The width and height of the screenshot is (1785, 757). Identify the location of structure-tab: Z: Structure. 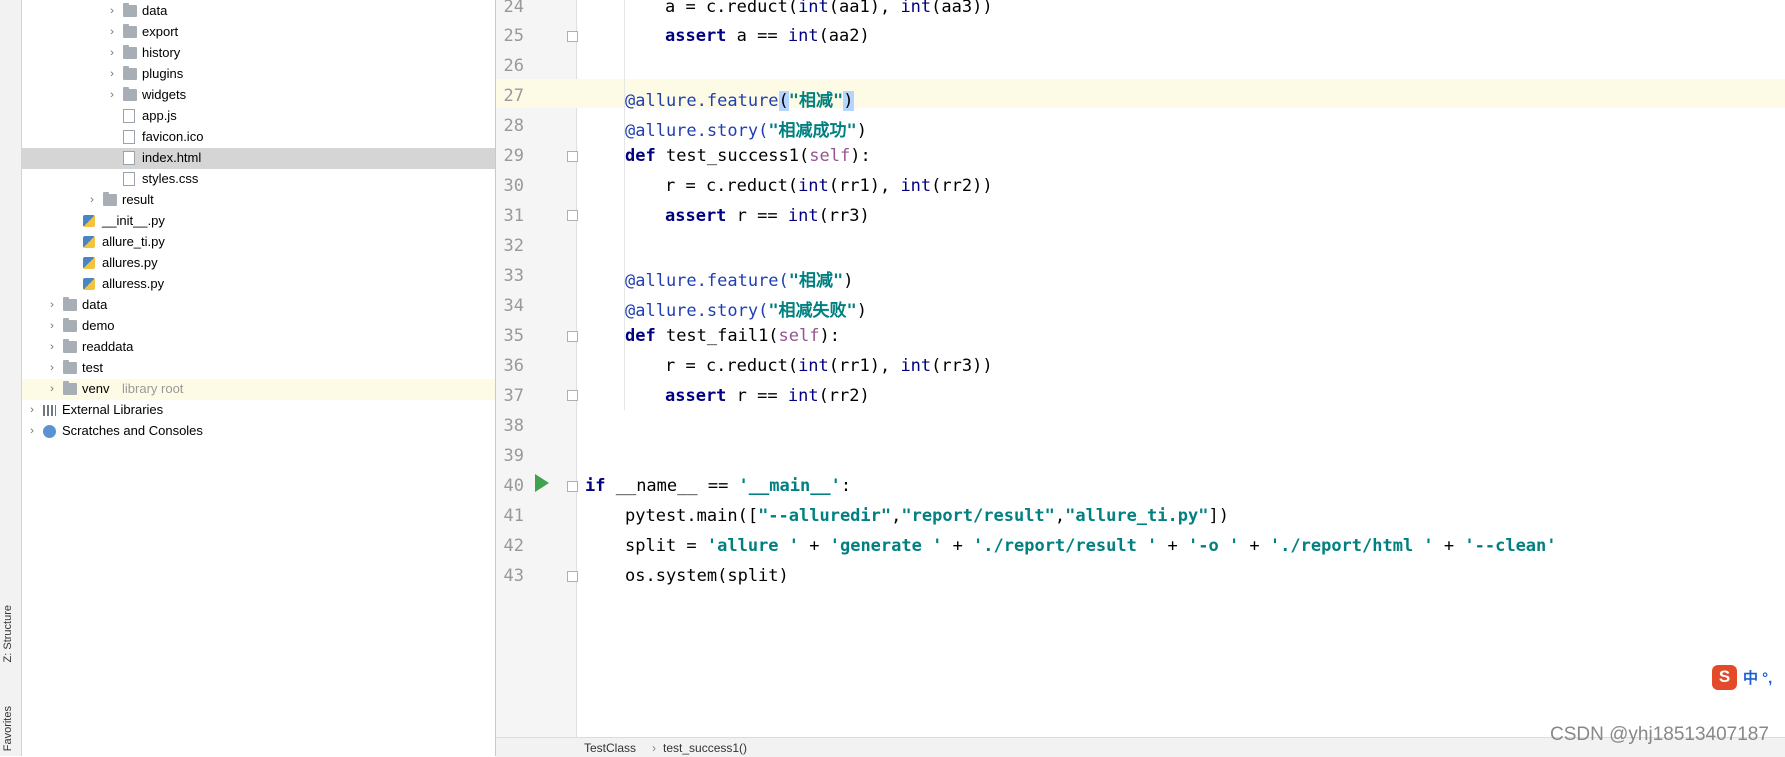
(8, 633).